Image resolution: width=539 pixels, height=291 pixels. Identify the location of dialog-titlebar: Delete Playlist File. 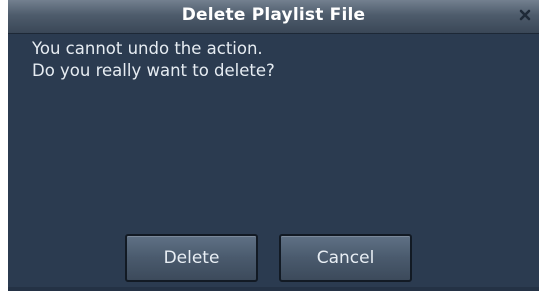
(273, 17).